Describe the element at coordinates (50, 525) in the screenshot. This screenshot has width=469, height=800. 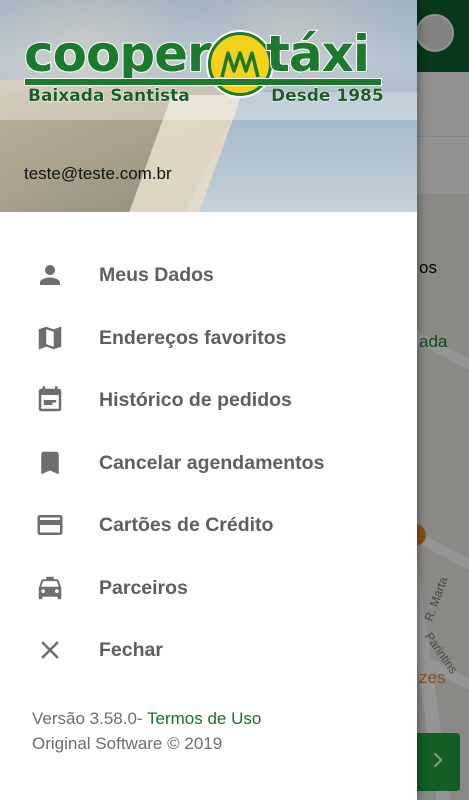
I see `credit-card-icon` at that location.